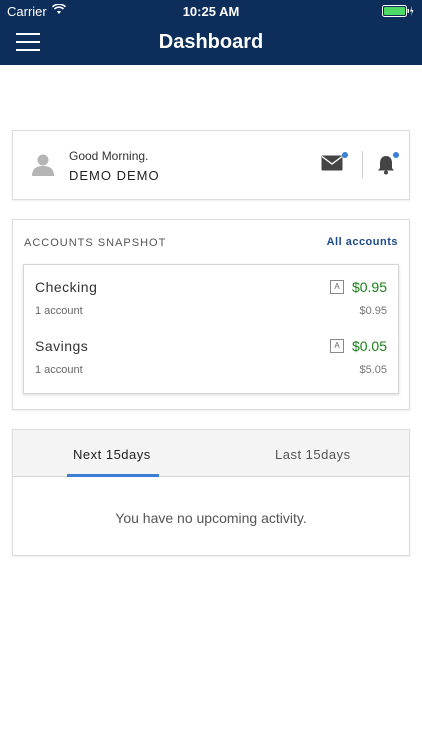 The height and width of the screenshot is (750, 422). I want to click on status-bar: Carrier 10:25 AM, so click(211, 11).